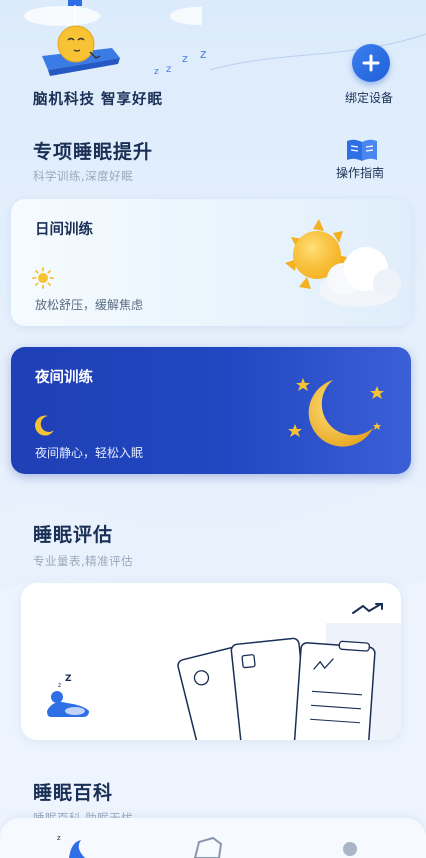 The width and height of the screenshot is (426, 858). What do you see at coordinates (360, 172) in the screenshot?
I see `operation-guide-link: 操作指南` at bounding box center [360, 172].